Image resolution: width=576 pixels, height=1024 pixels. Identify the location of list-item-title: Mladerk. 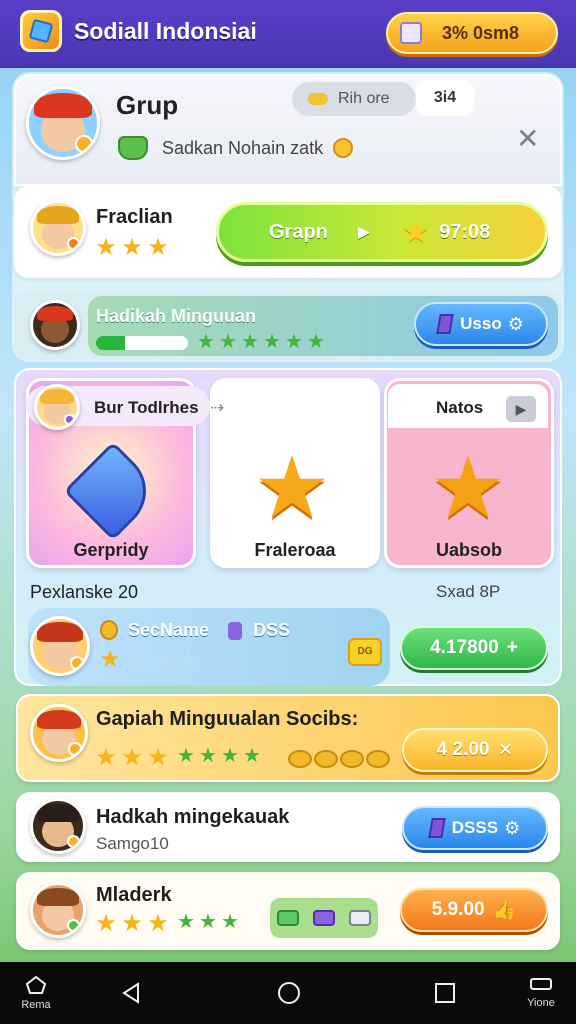
(134, 895).